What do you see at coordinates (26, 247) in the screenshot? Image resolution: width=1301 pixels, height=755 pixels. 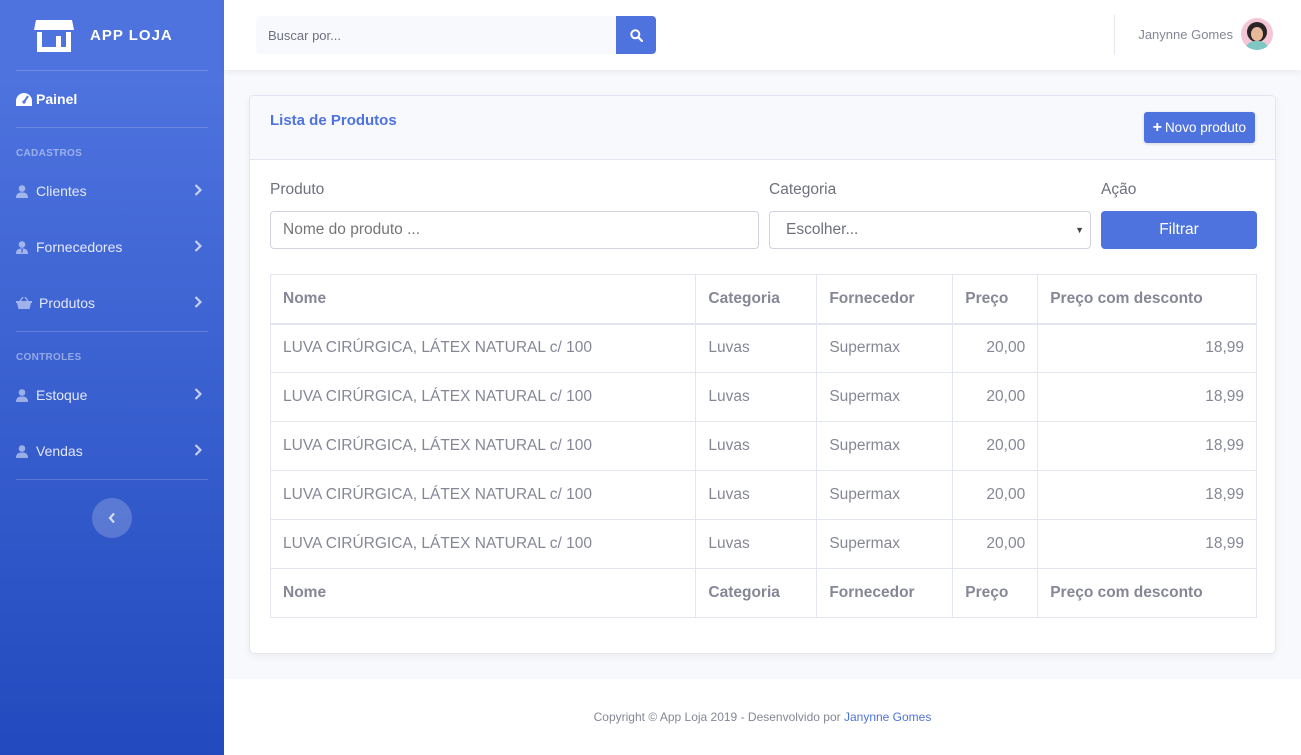 I see `user-tie-icon` at bounding box center [26, 247].